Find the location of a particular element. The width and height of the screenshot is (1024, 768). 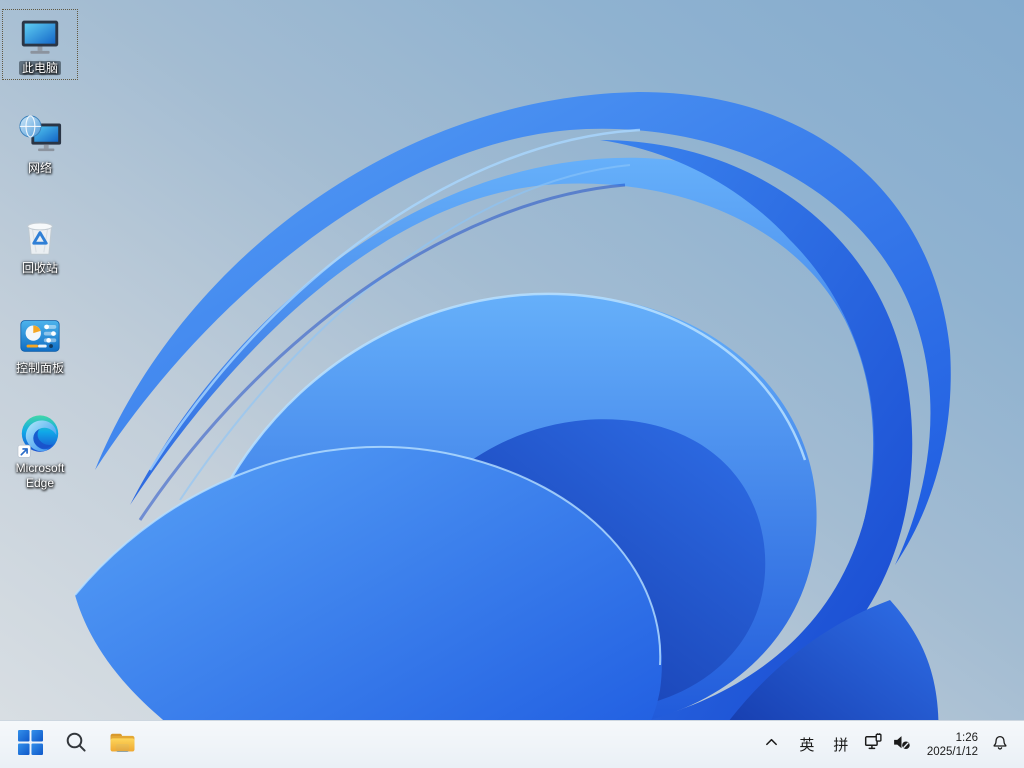

folder-icon is located at coordinates (122, 745).